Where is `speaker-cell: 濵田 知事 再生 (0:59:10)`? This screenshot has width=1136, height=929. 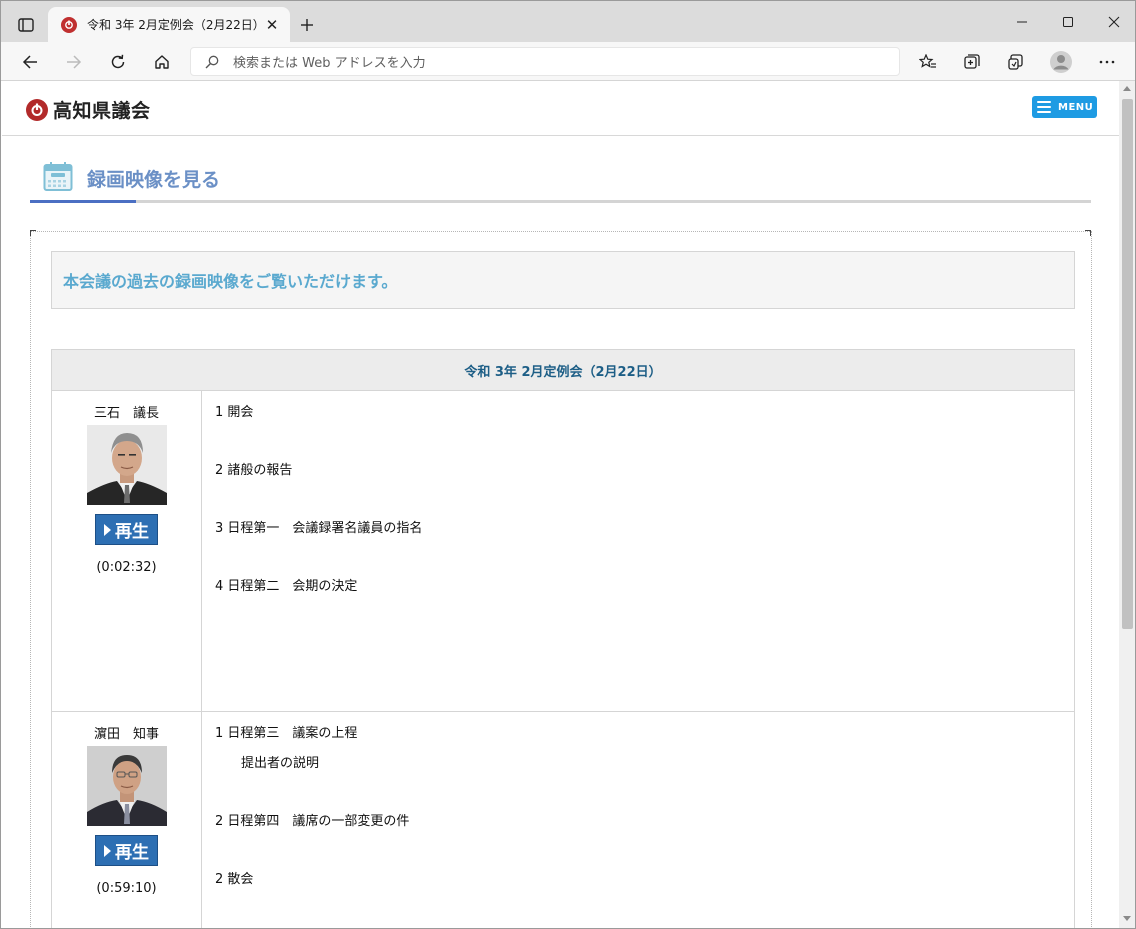 speaker-cell: 濵田 知事 再生 (0:59:10) is located at coordinates (127, 820).